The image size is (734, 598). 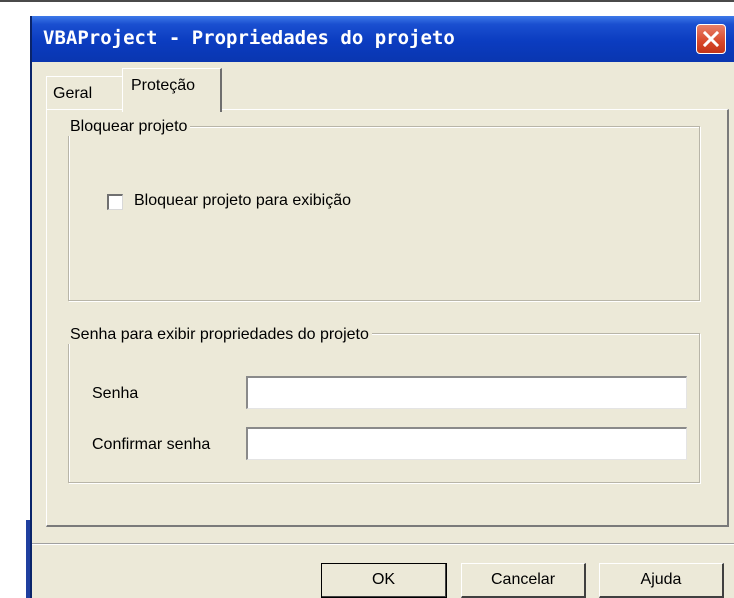 What do you see at coordinates (115, 202) in the screenshot?
I see `lock-project-checkbox` at bounding box center [115, 202].